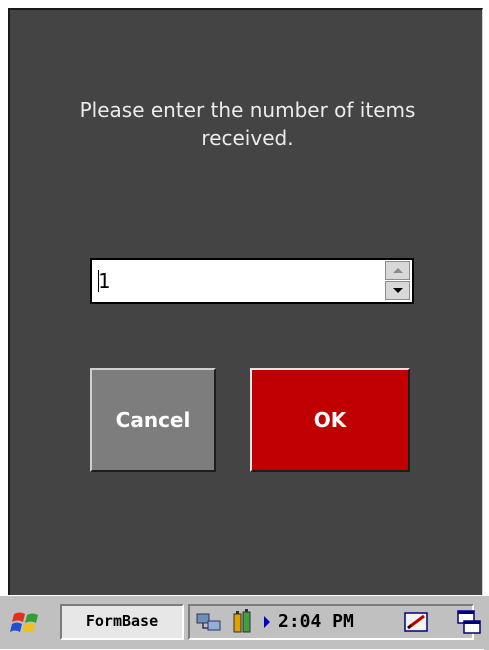 This screenshot has height=650, width=489. I want to click on text-caret, so click(98, 281).